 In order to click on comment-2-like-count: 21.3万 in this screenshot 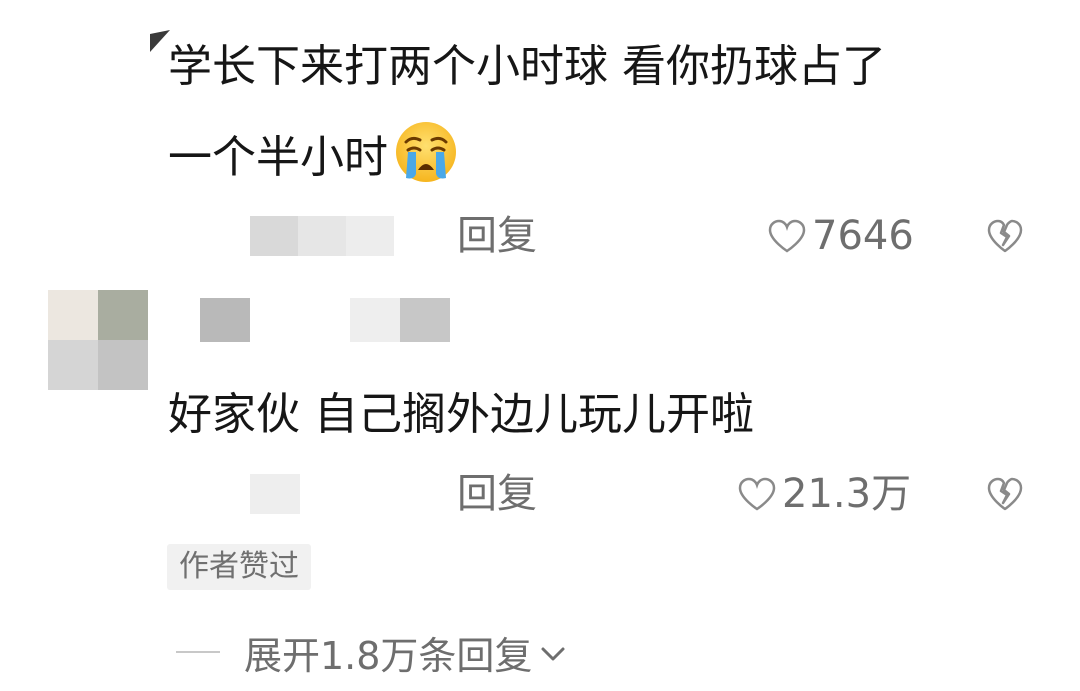, I will do `click(847, 494)`.